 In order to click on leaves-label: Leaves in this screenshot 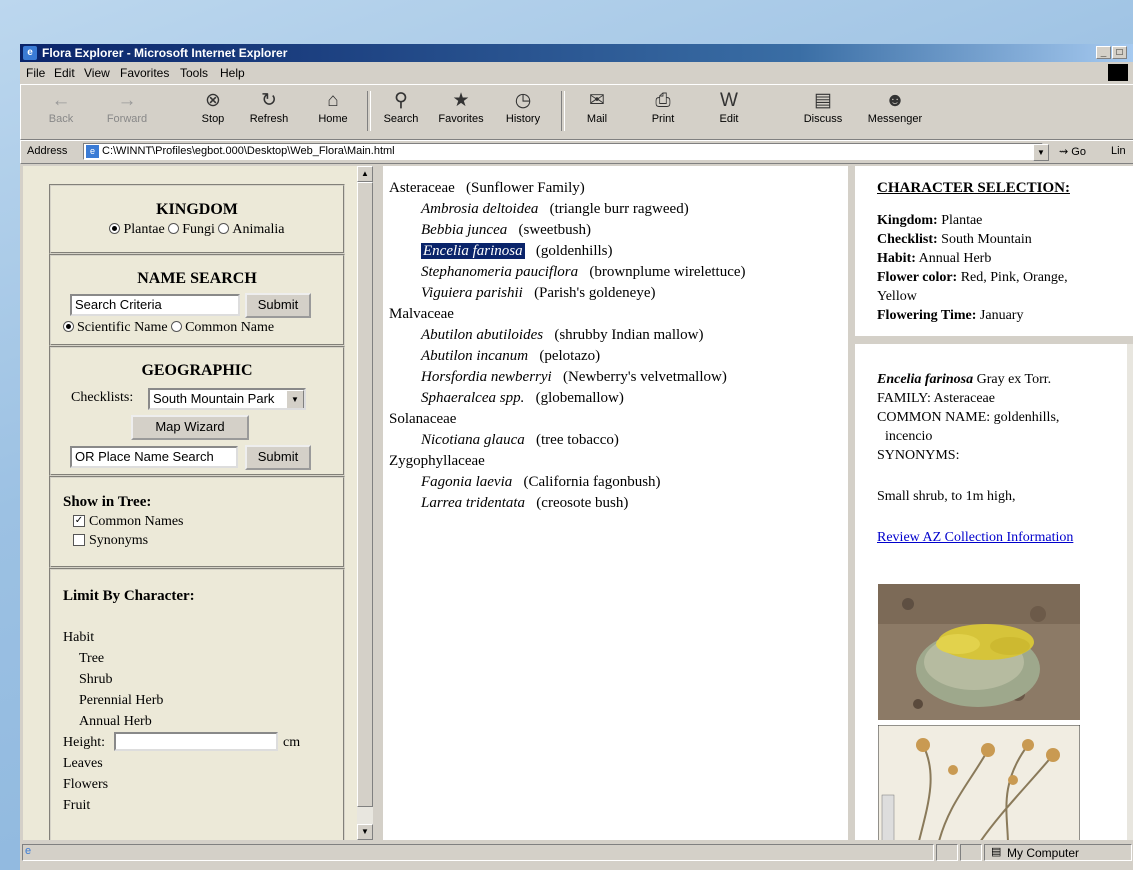, I will do `click(203, 763)`.